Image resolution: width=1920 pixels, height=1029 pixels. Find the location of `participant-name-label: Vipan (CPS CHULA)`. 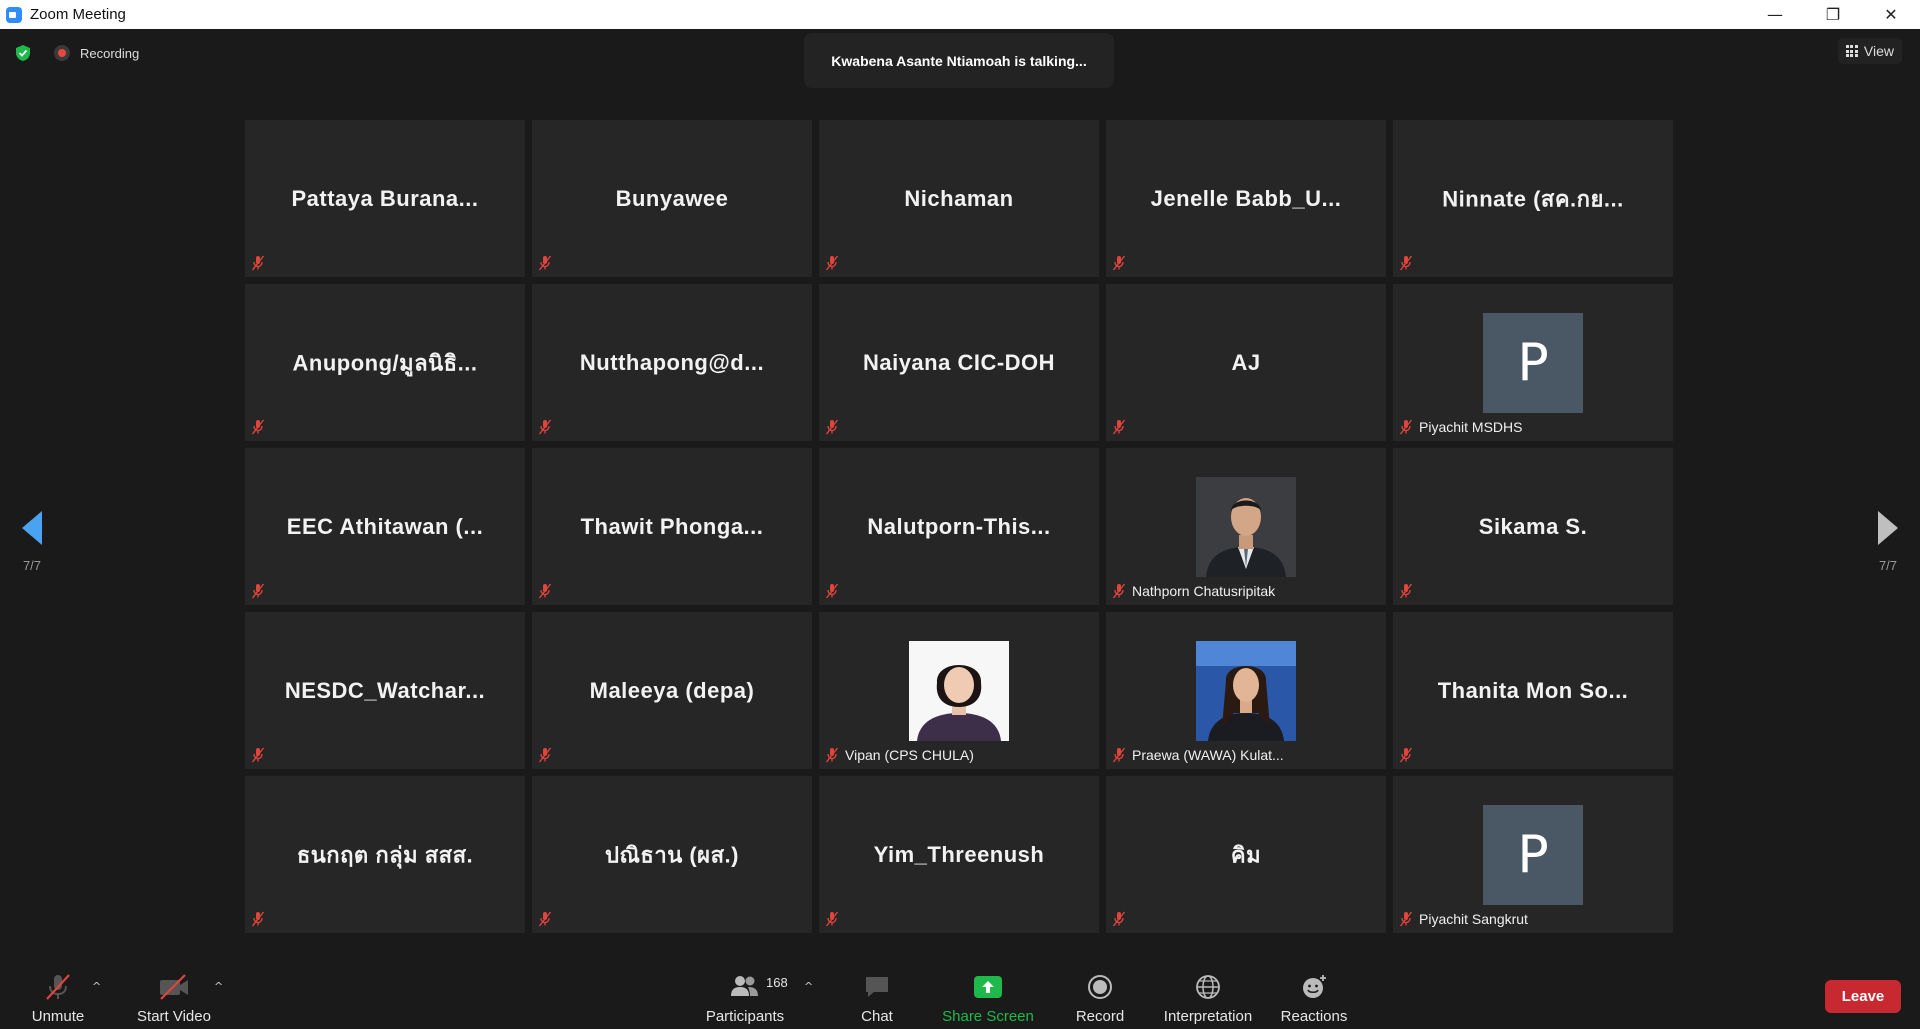

participant-name-label: Vipan (CPS CHULA) is located at coordinates (909, 755).